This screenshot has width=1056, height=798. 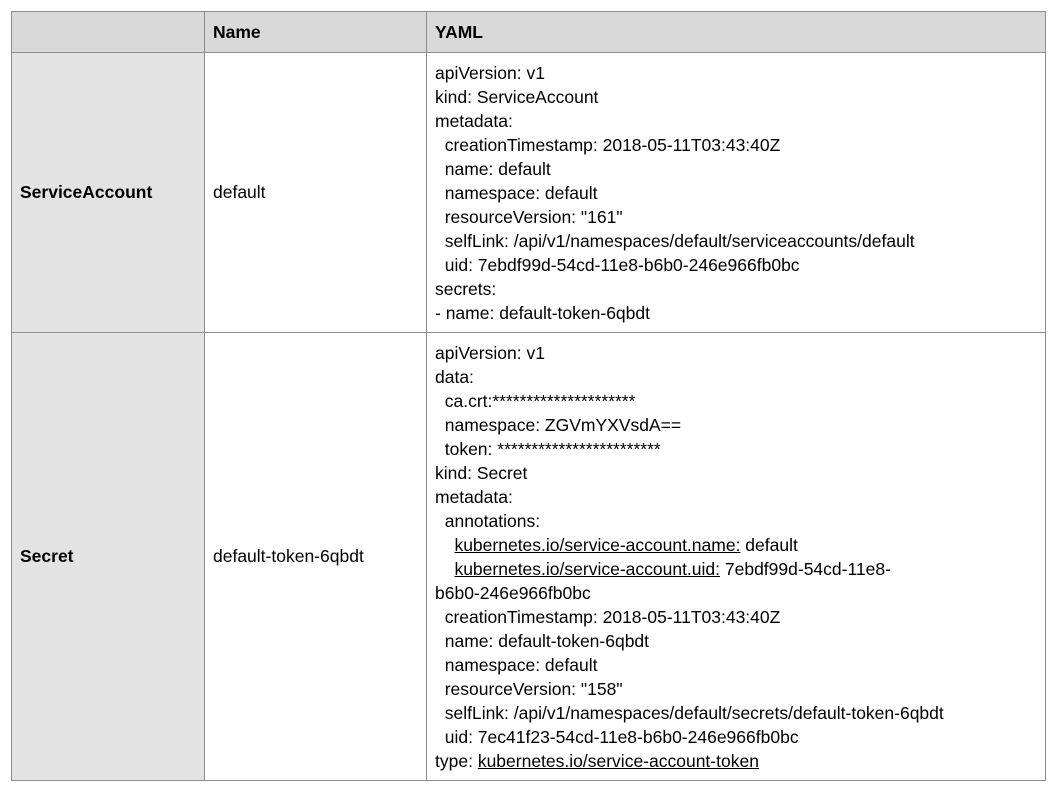 What do you see at coordinates (535, 400) in the screenshot?
I see `yaml-text: ca.crt:*********************` at bounding box center [535, 400].